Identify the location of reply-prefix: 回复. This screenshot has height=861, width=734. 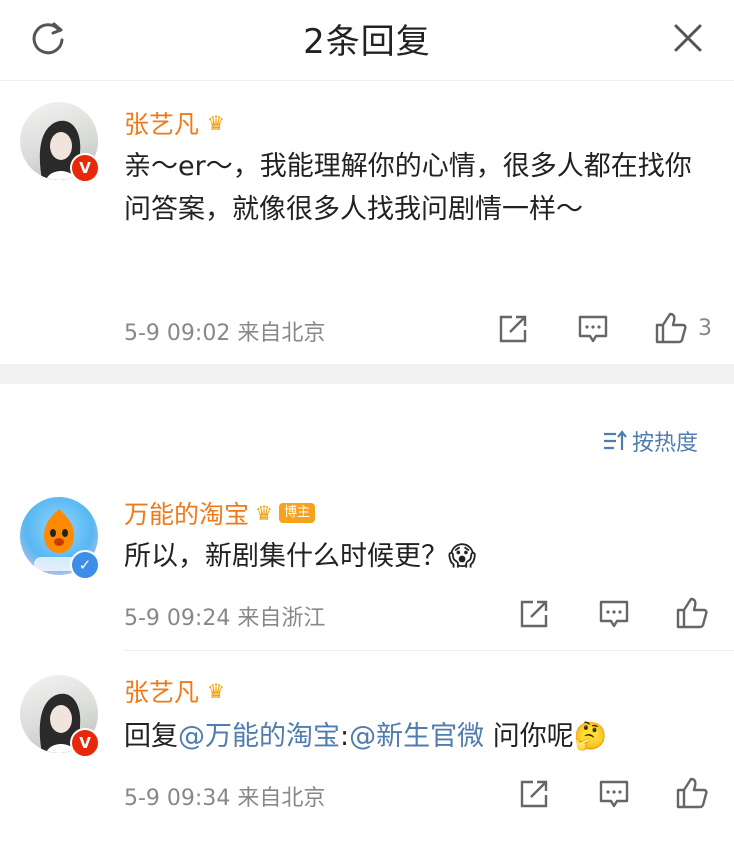
(151, 736).